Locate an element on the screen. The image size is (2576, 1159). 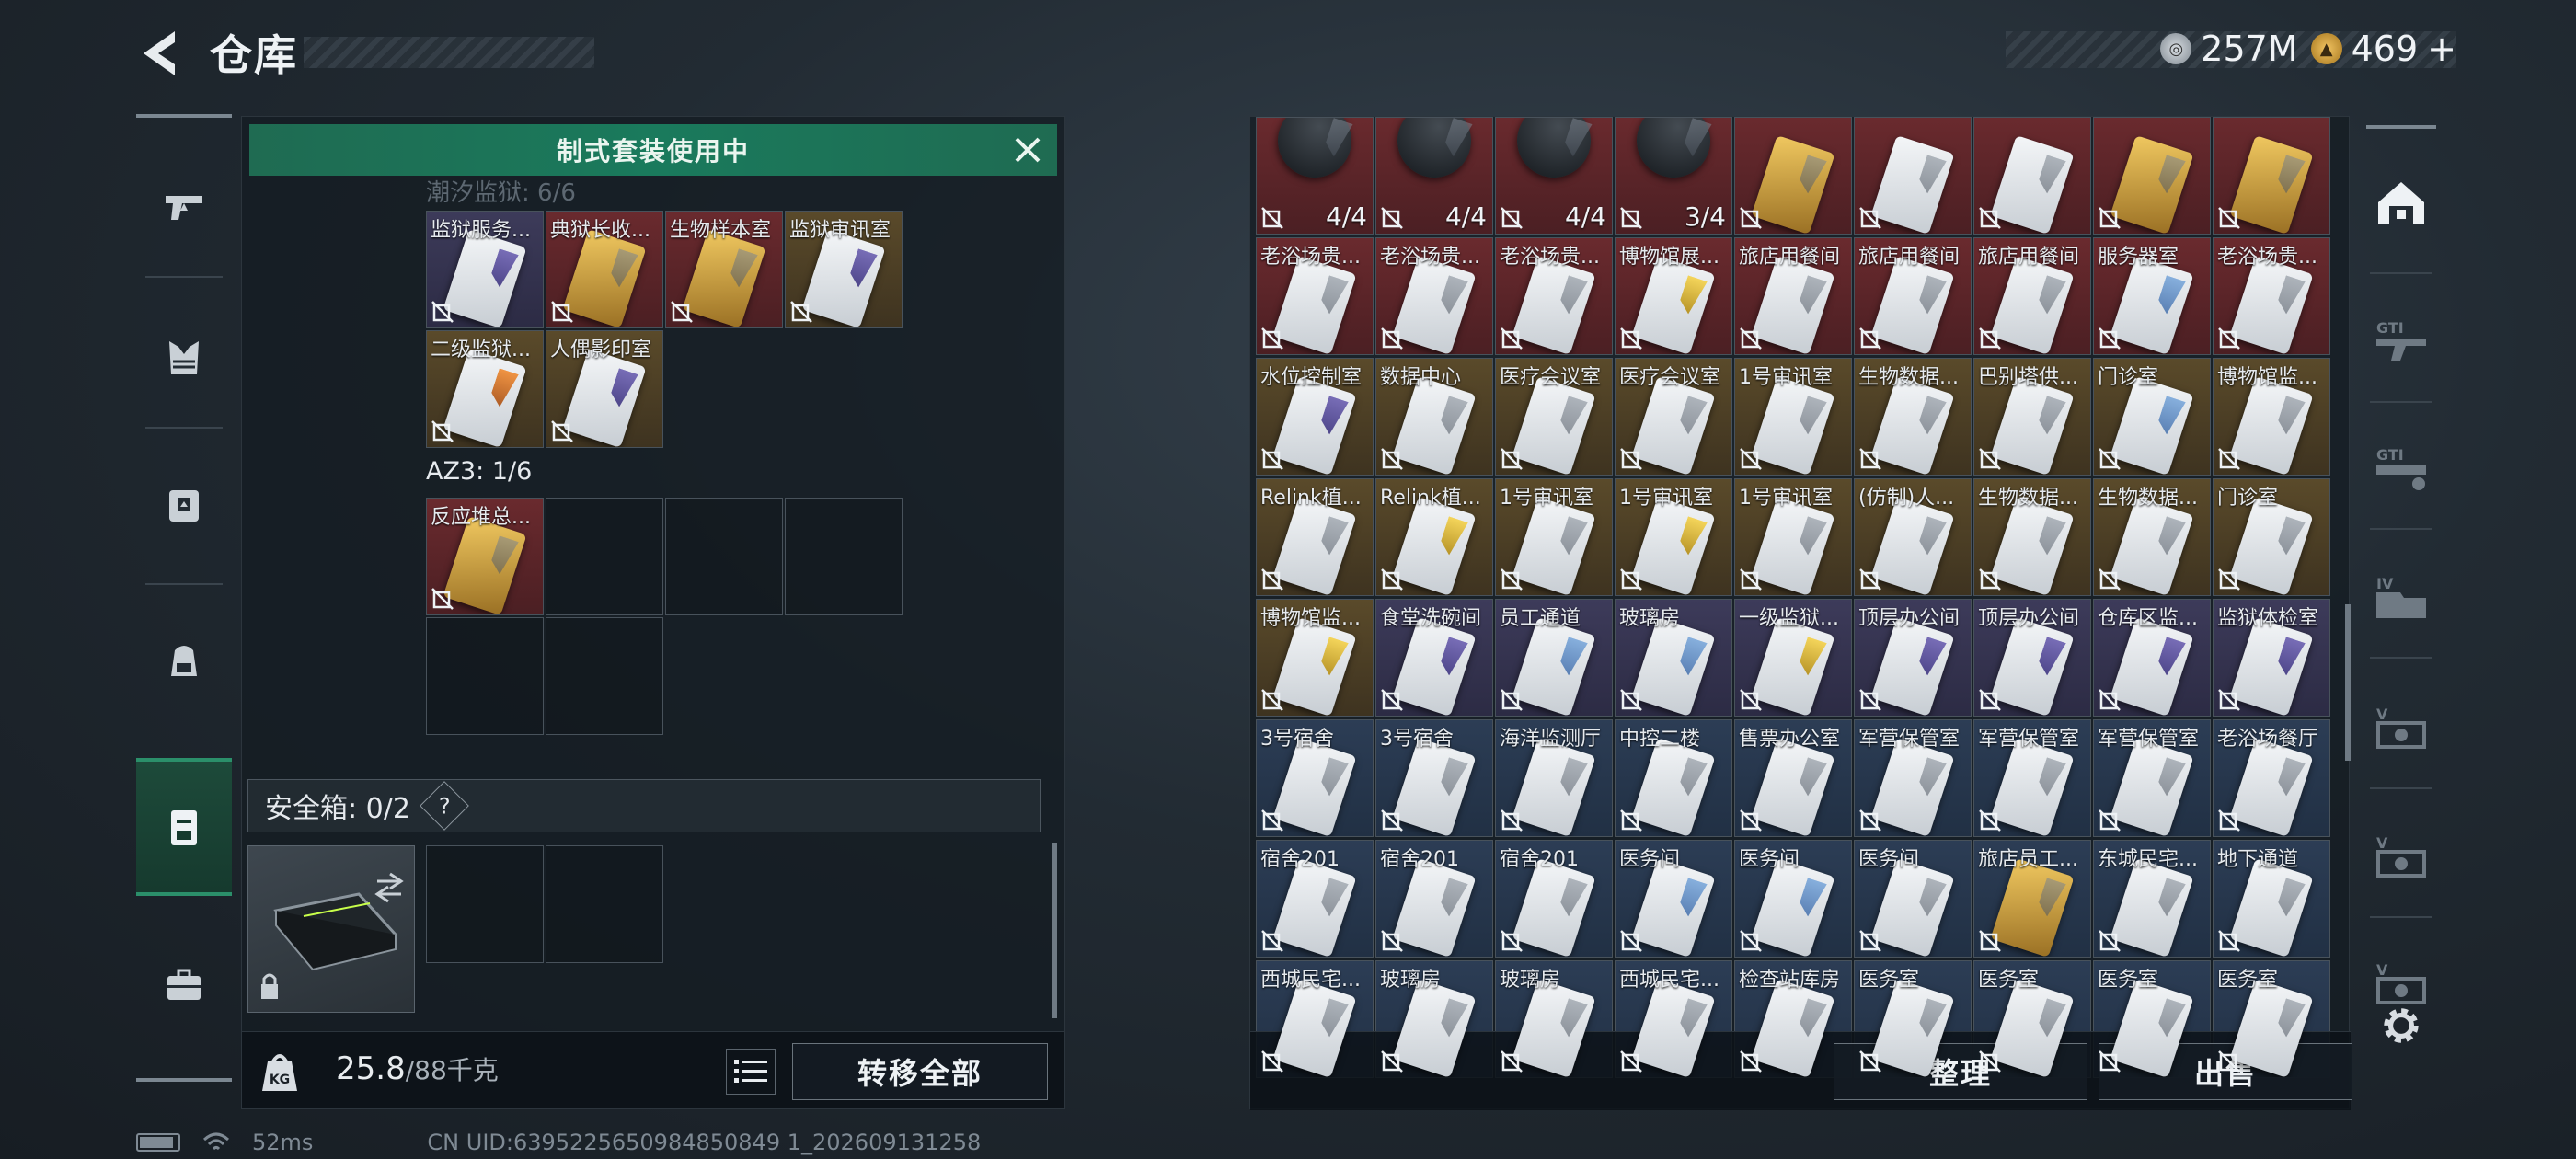
silver-currency: ◎ 257M is located at coordinates (2229, 49).